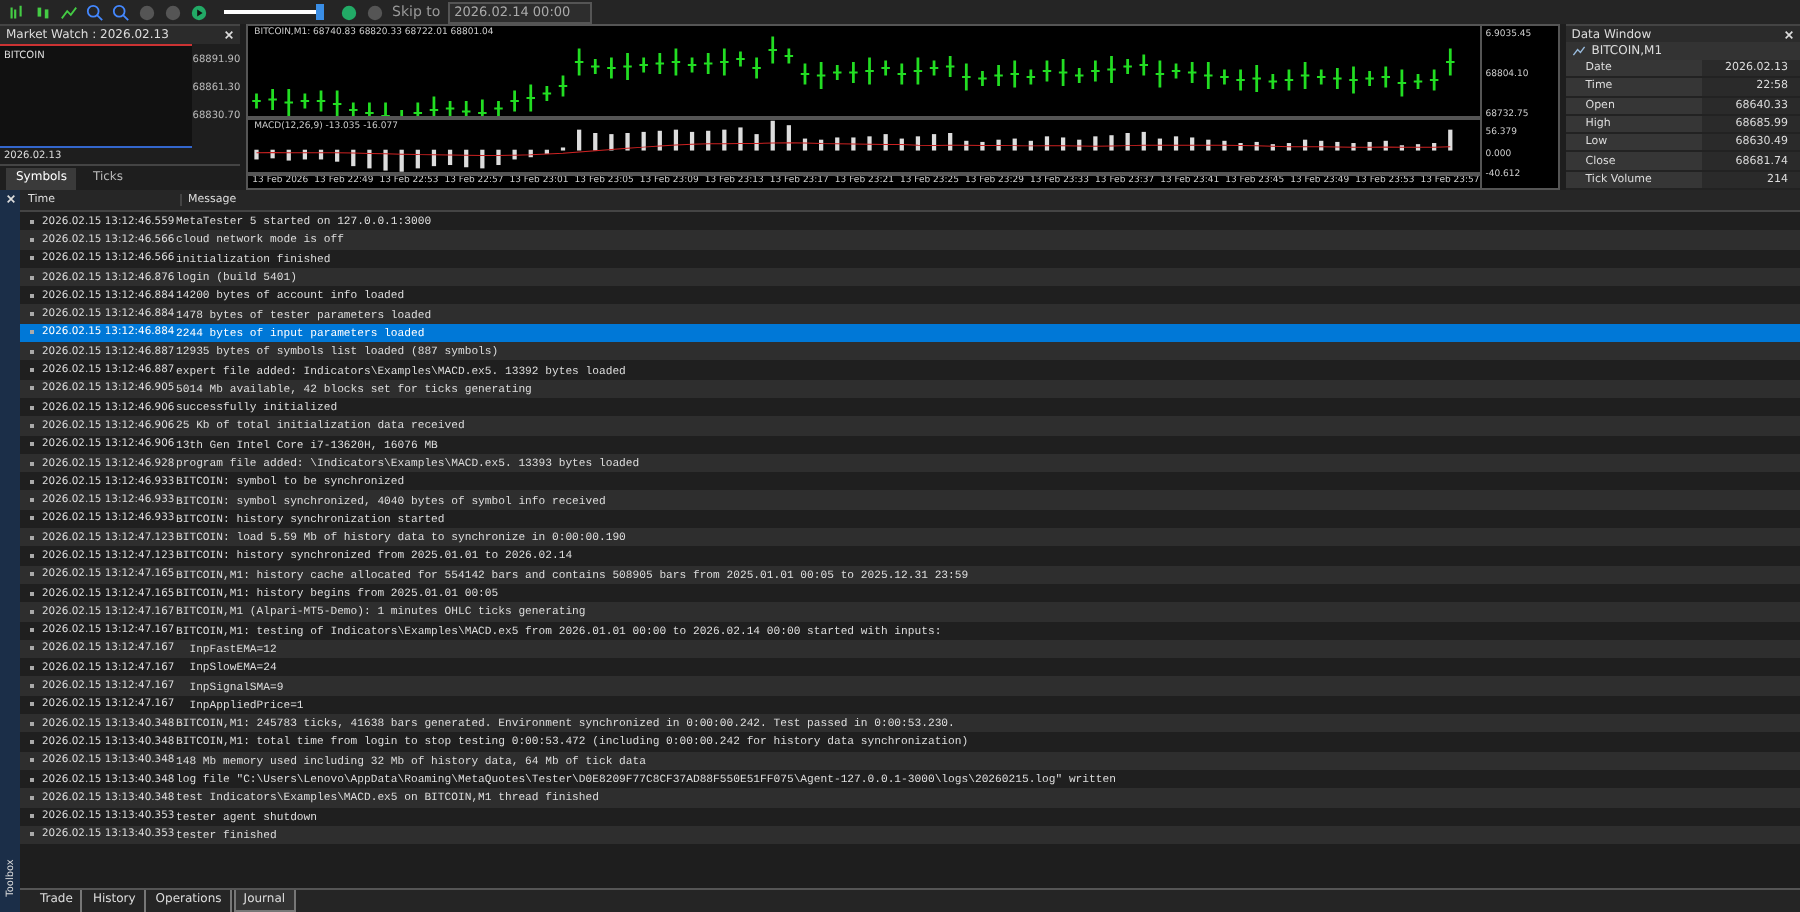 This screenshot has width=1800, height=912. Describe the element at coordinates (1578, 51) in the screenshot. I see `chart-icon` at that location.